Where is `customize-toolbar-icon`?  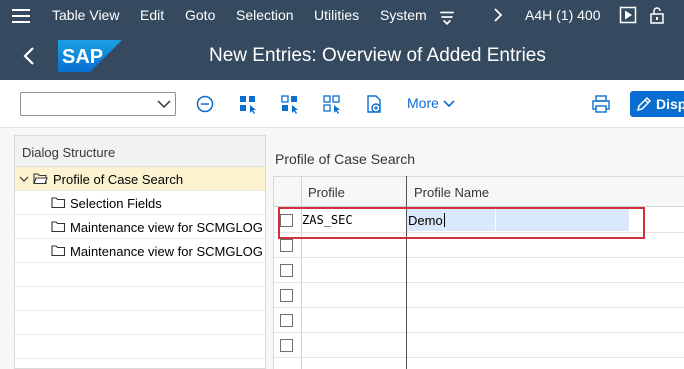
customize-toolbar-icon is located at coordinates (447, 17).